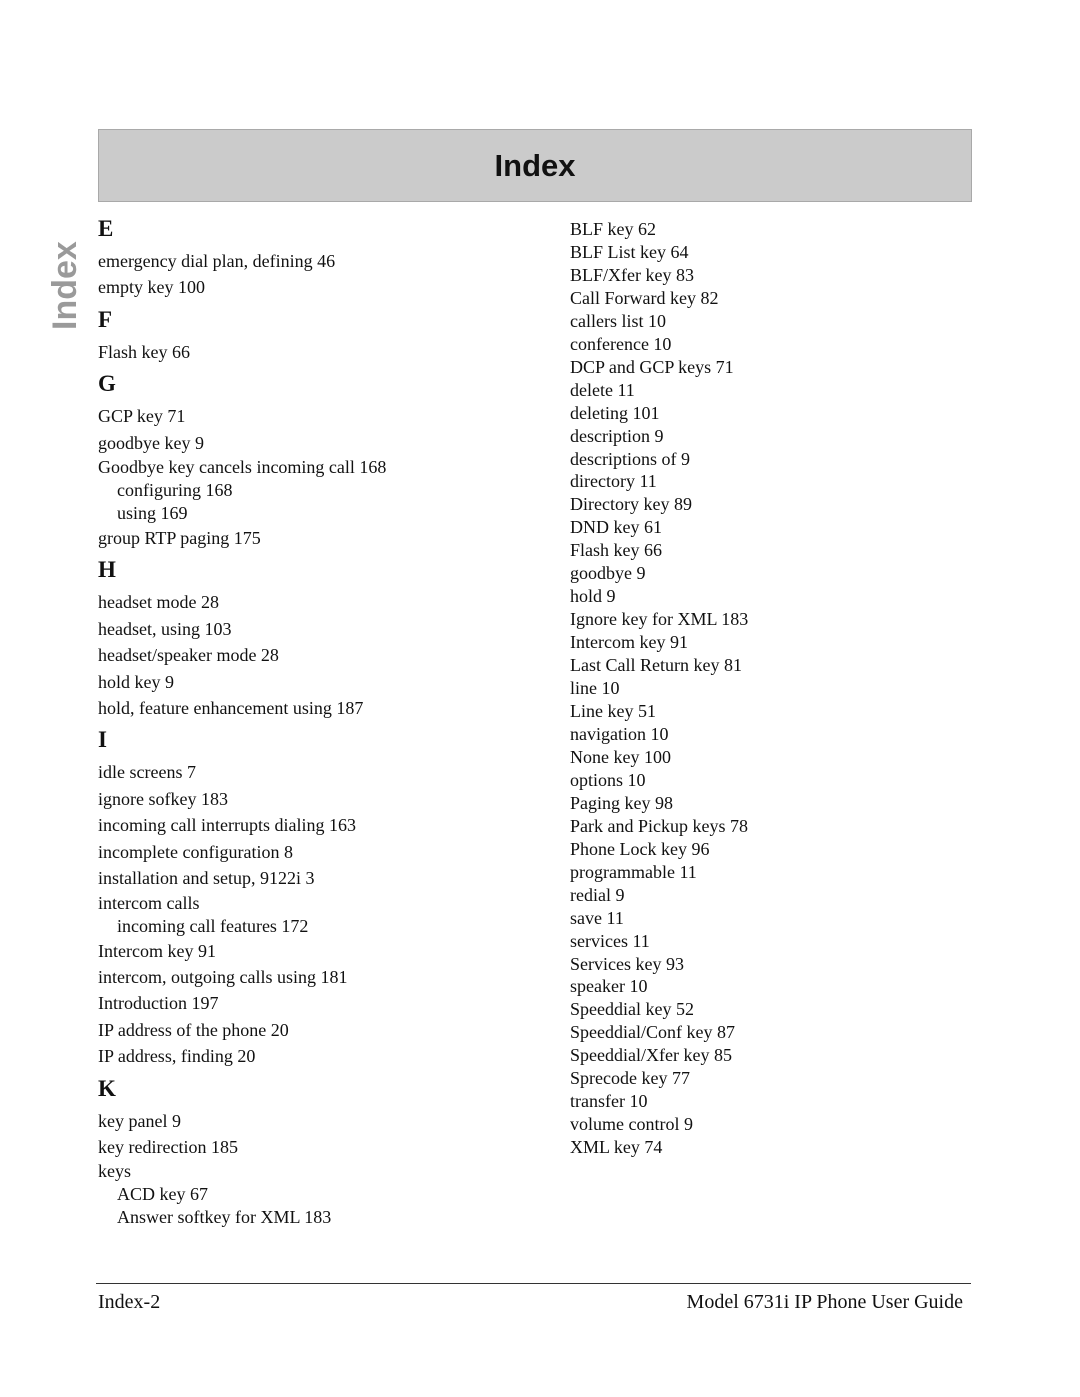 The height and width of the screenshot is (1397, 1080). I want to click on index-entry: Introduction 197, so click(158, 1003).